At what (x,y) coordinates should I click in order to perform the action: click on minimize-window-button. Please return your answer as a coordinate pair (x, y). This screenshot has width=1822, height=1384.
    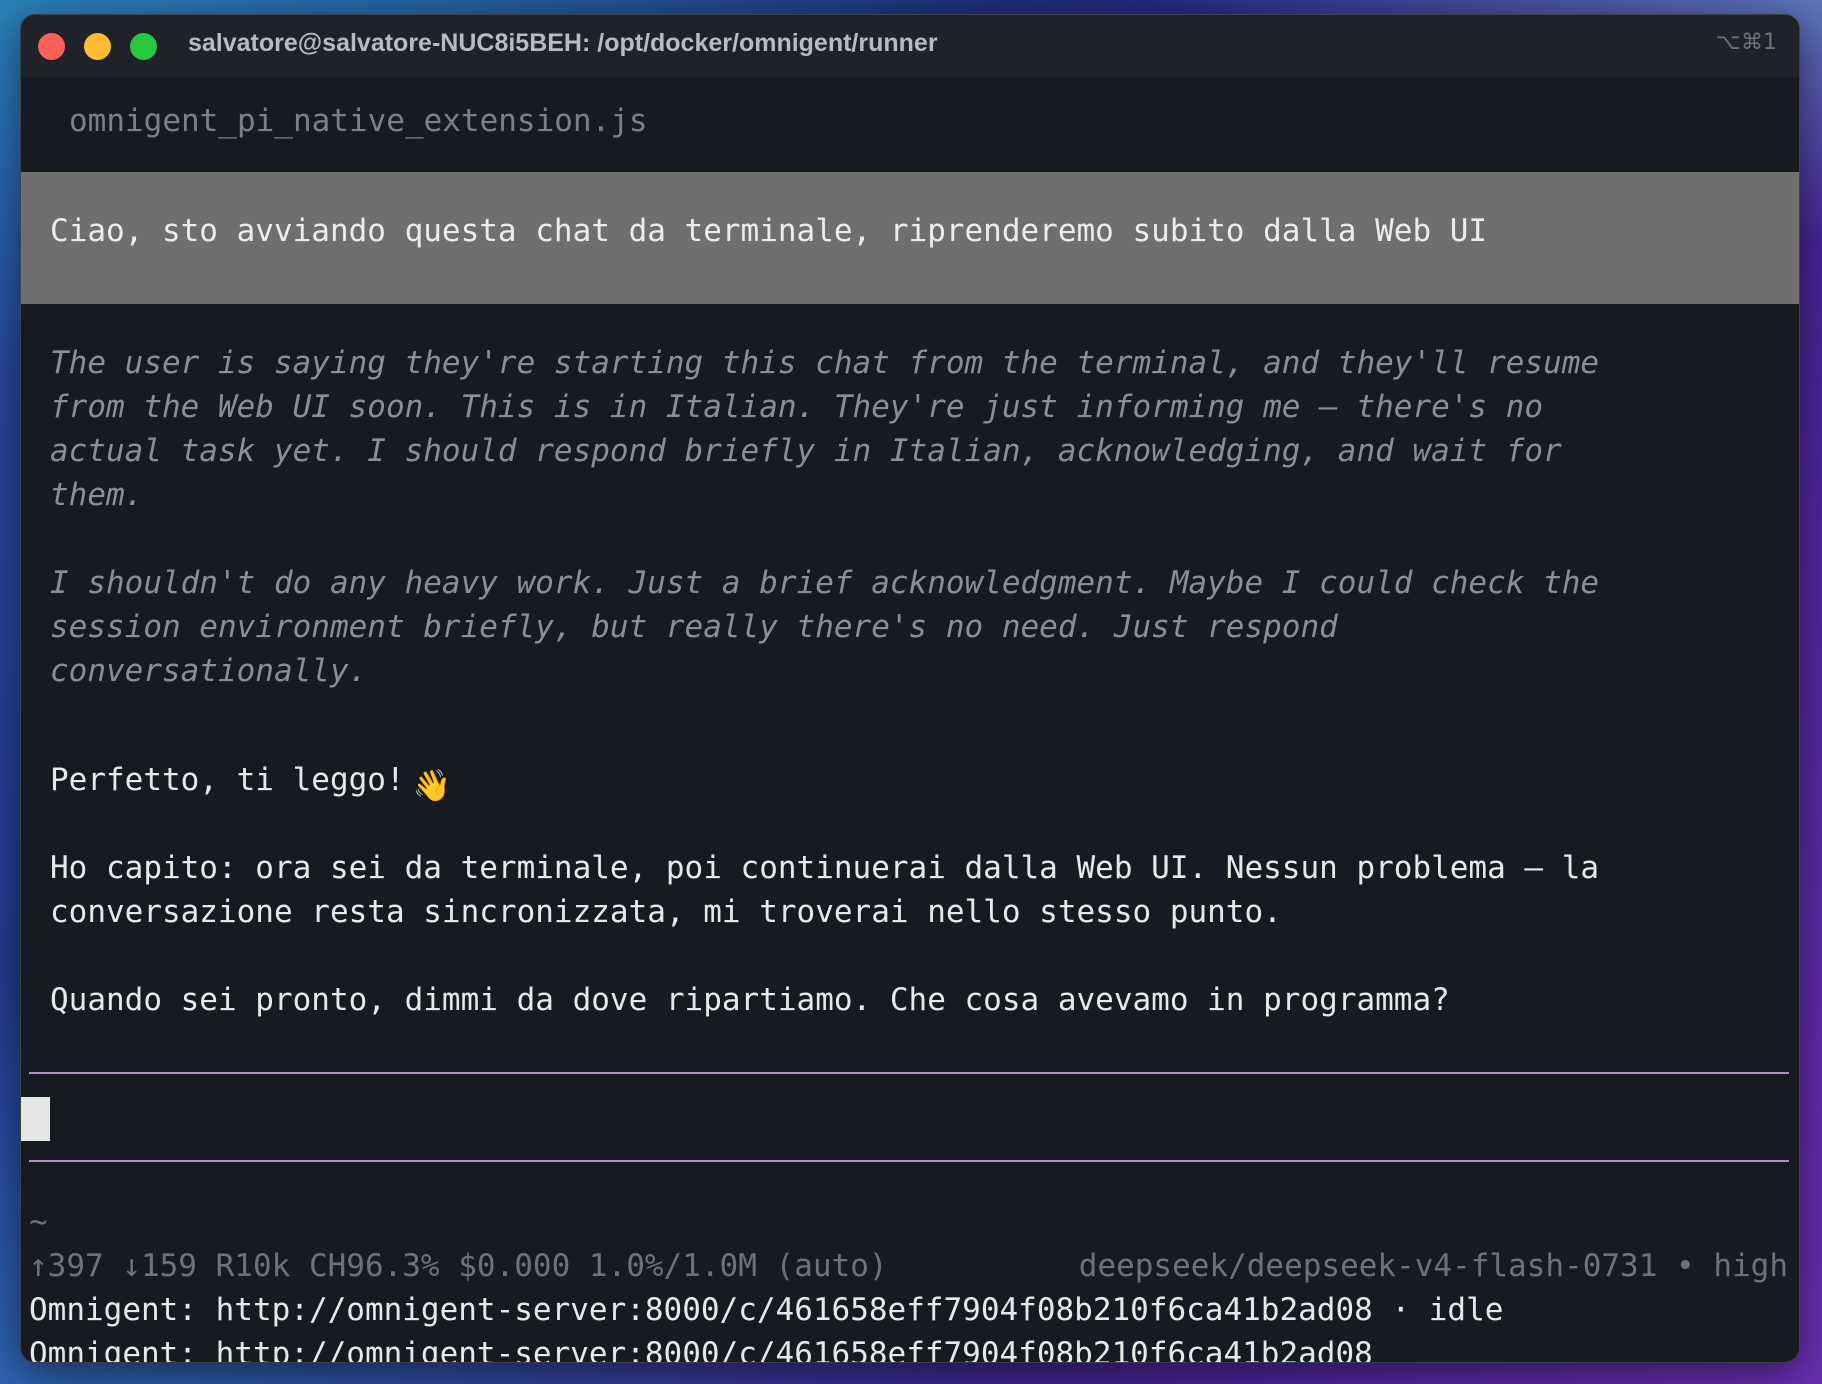
    Looking at the image, I should click on (97, 46).